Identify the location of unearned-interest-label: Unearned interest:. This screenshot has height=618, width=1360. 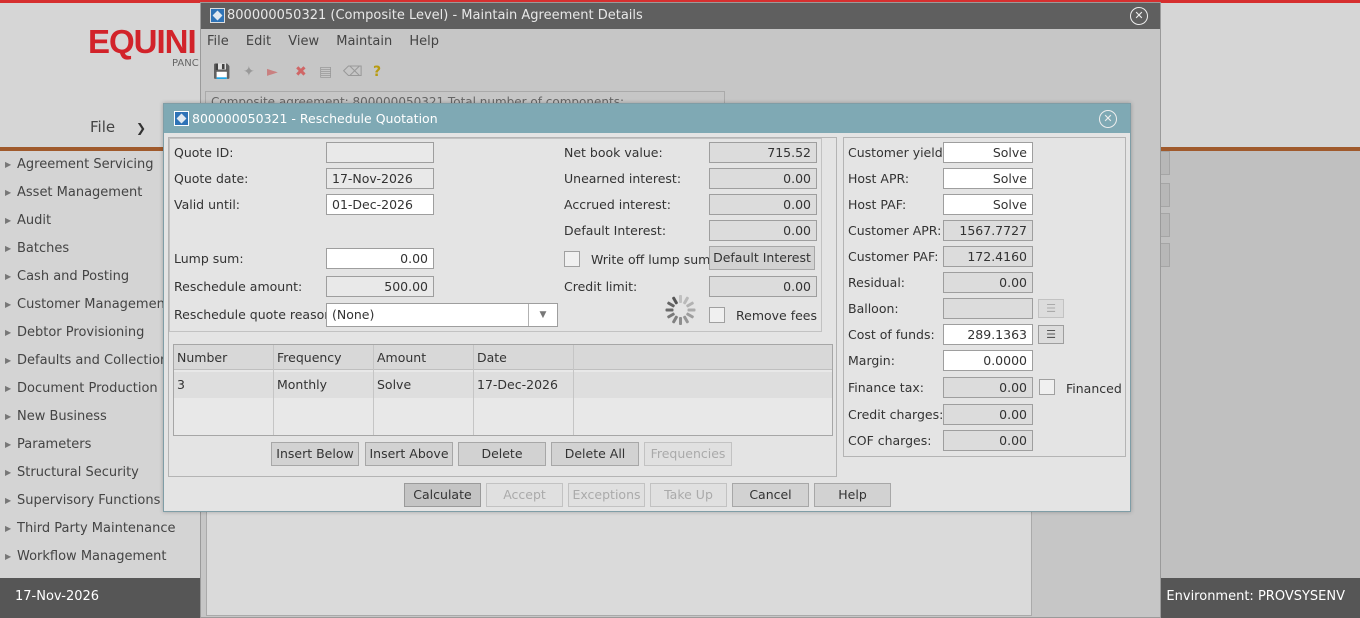
(623, 178).